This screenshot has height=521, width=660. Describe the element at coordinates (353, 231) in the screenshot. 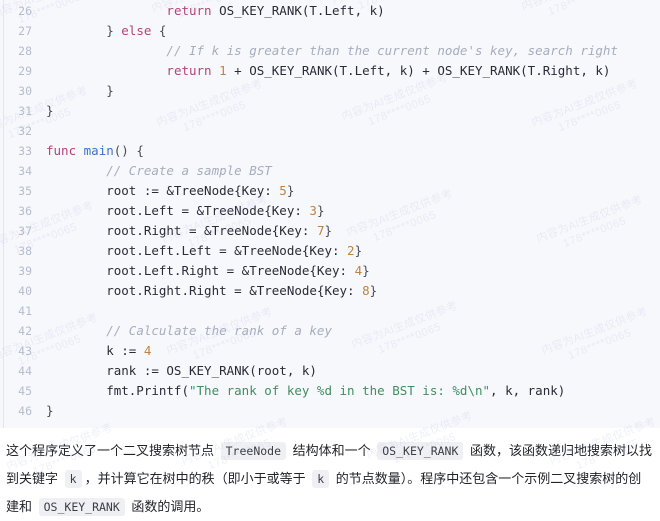

I see `code-line-content: root.Right = &TreeNode{Key: 7}` at that location.